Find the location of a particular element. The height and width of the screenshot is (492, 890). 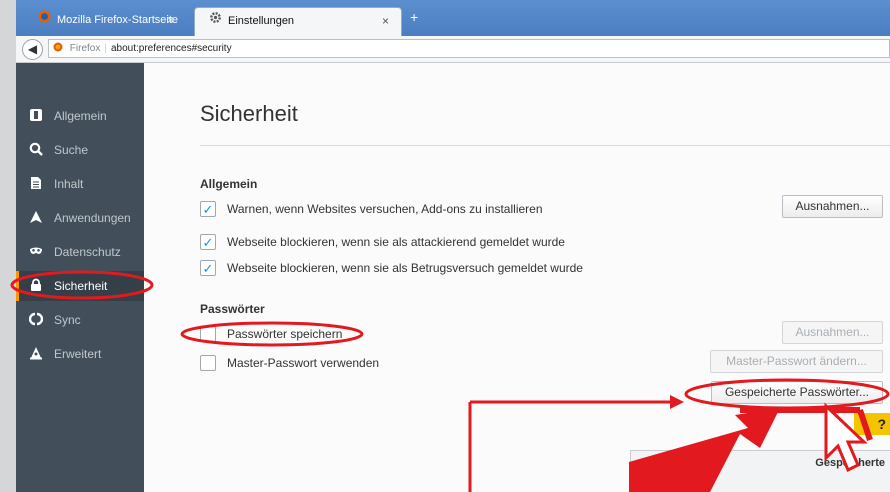

help-badge: ? is located at coordinates (872, 424).